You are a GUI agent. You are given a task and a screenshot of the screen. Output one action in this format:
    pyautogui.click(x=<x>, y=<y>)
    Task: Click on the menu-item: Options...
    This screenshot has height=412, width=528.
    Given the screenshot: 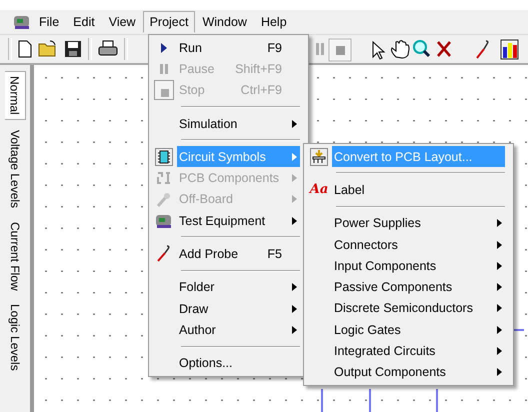 What is the action you would take?
    pyautogui.click(x=228, y=363)
    